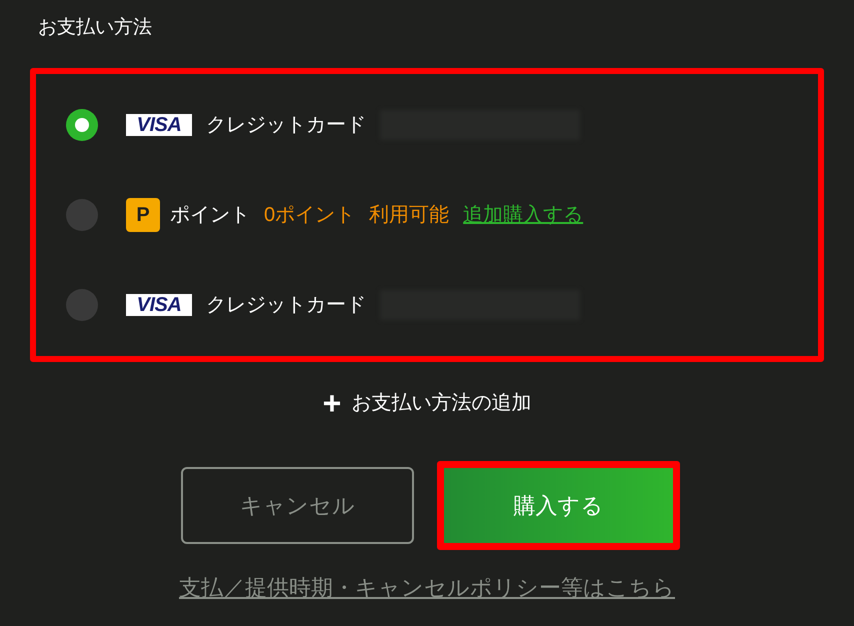 The width and height of the screenshot is (854, 626). I want to click on points-balance: 0ポイント, so click(310, 215).